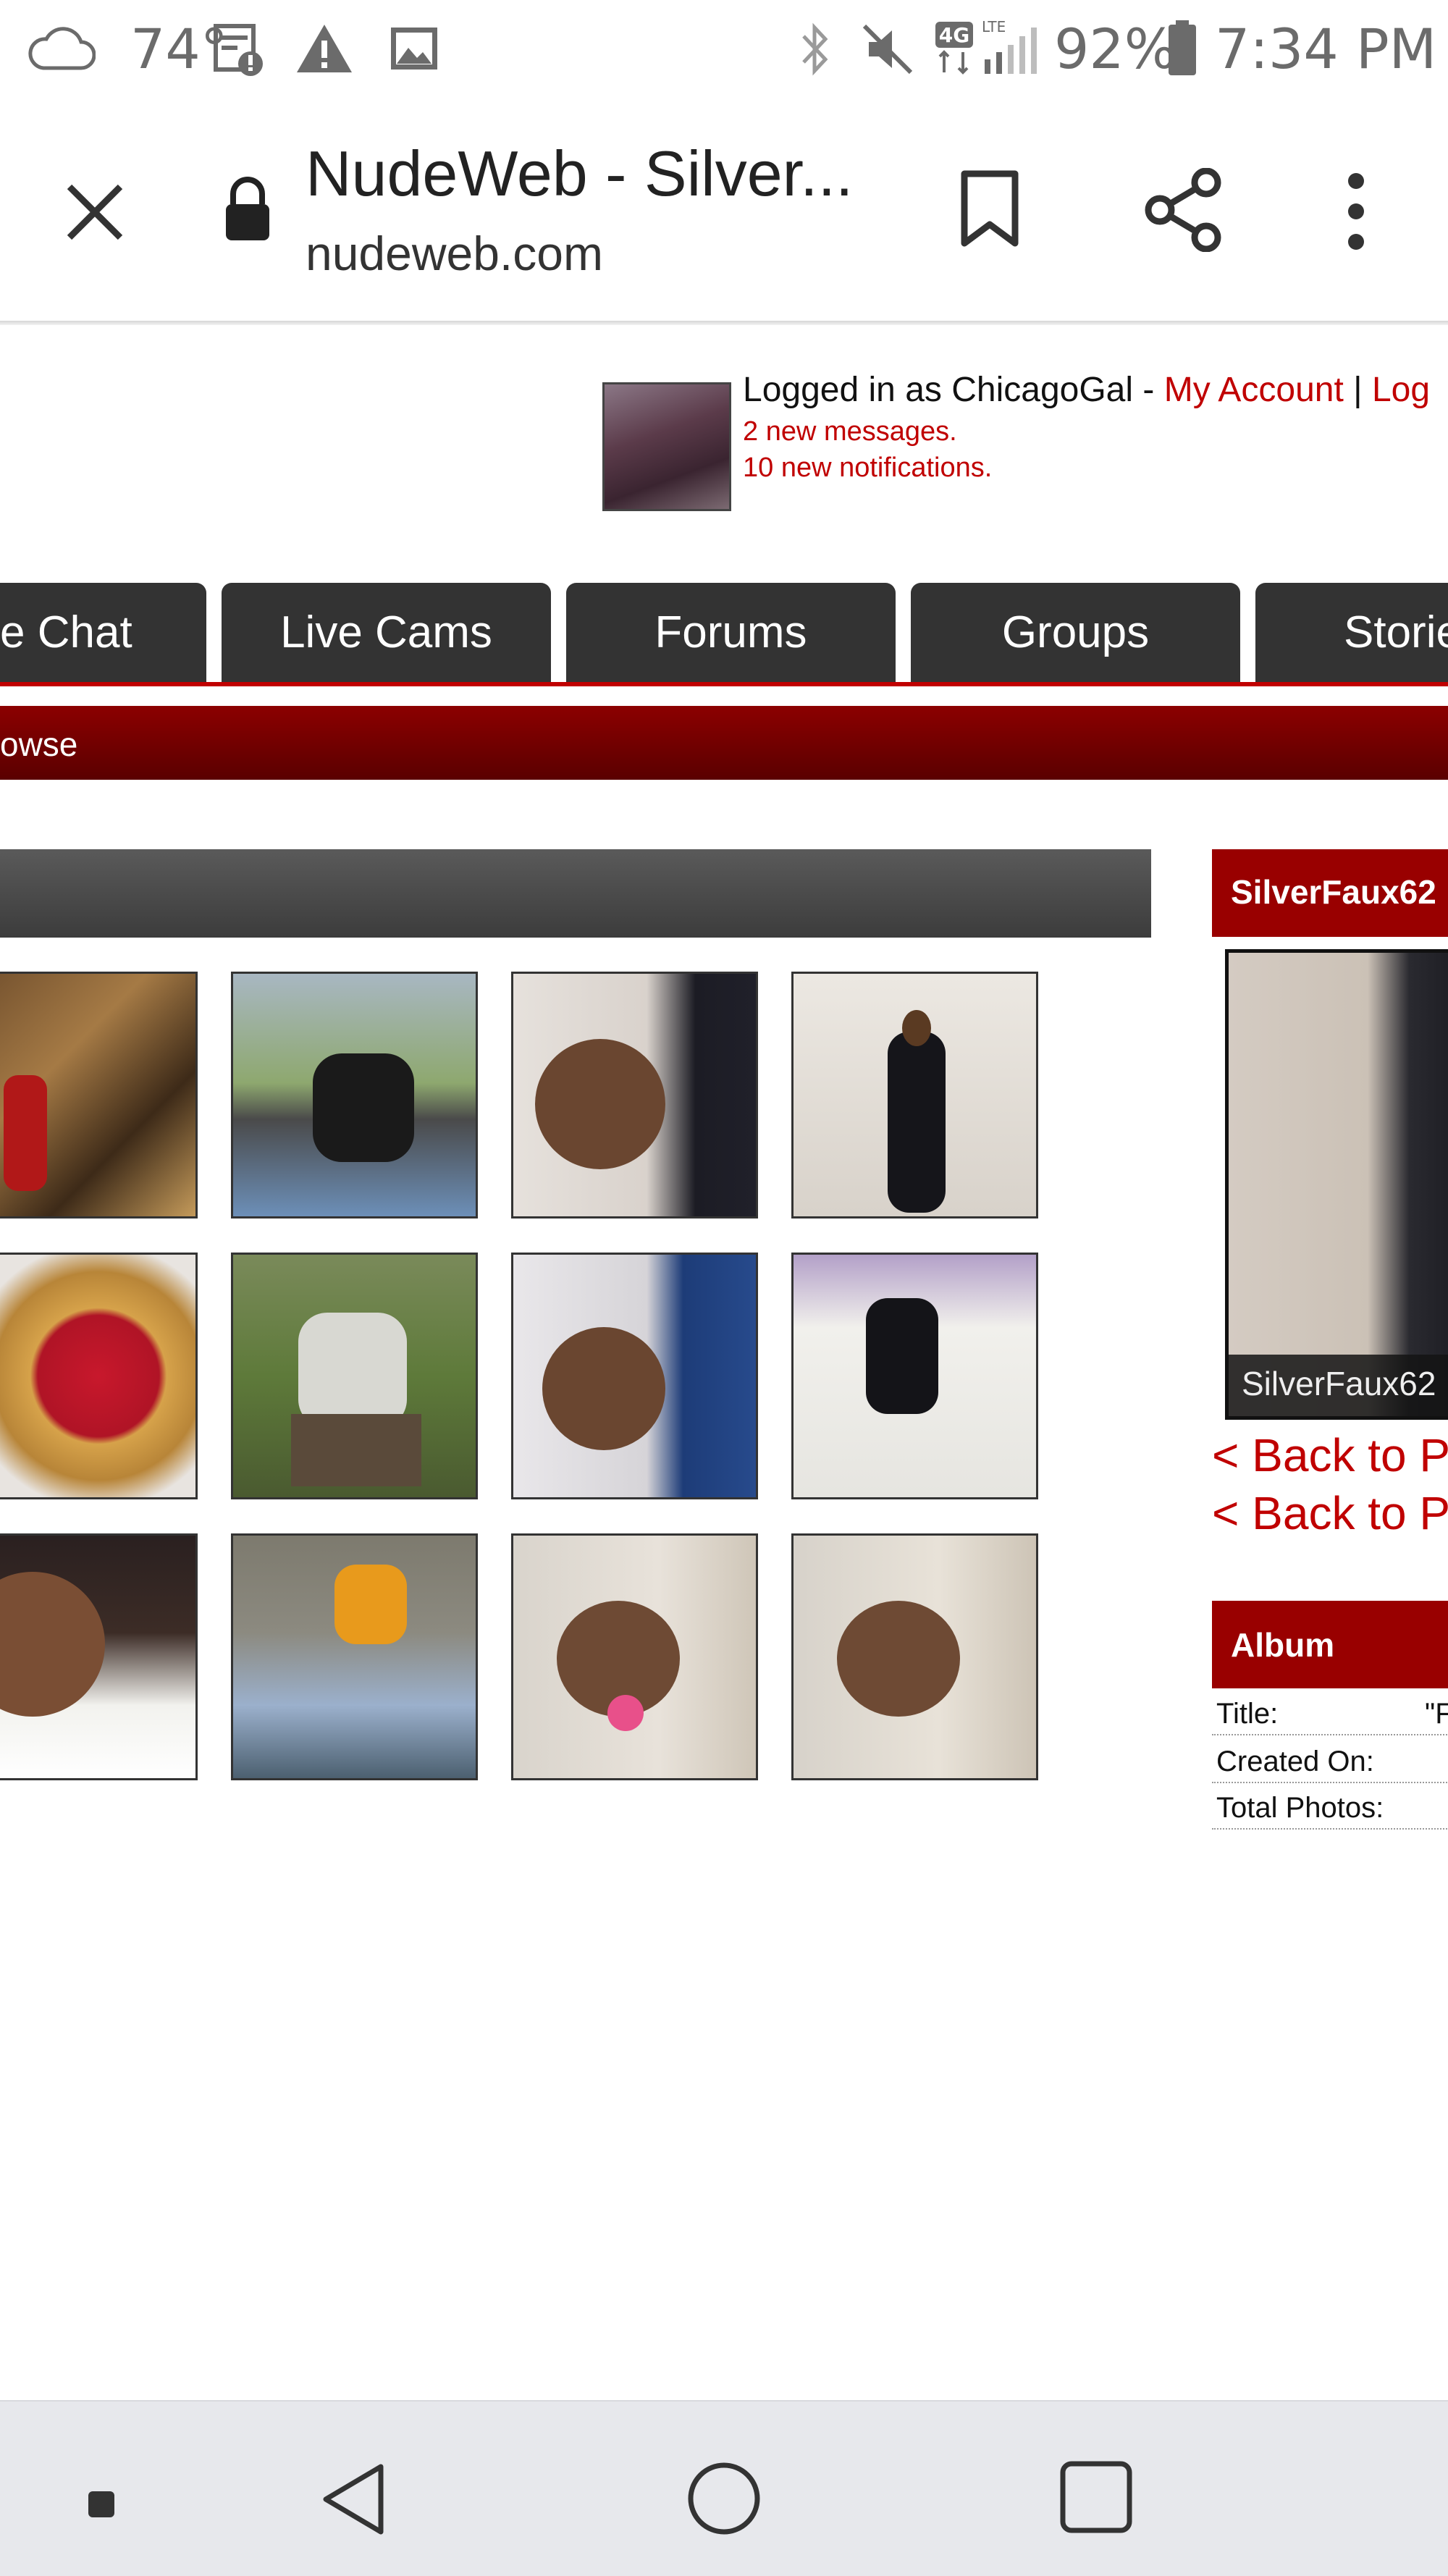 This screenshot has width=1448, height=2576. Describe the element at coordinates (1009, 46) in the screenshot. I see `signal-icon: LTE` at that location.